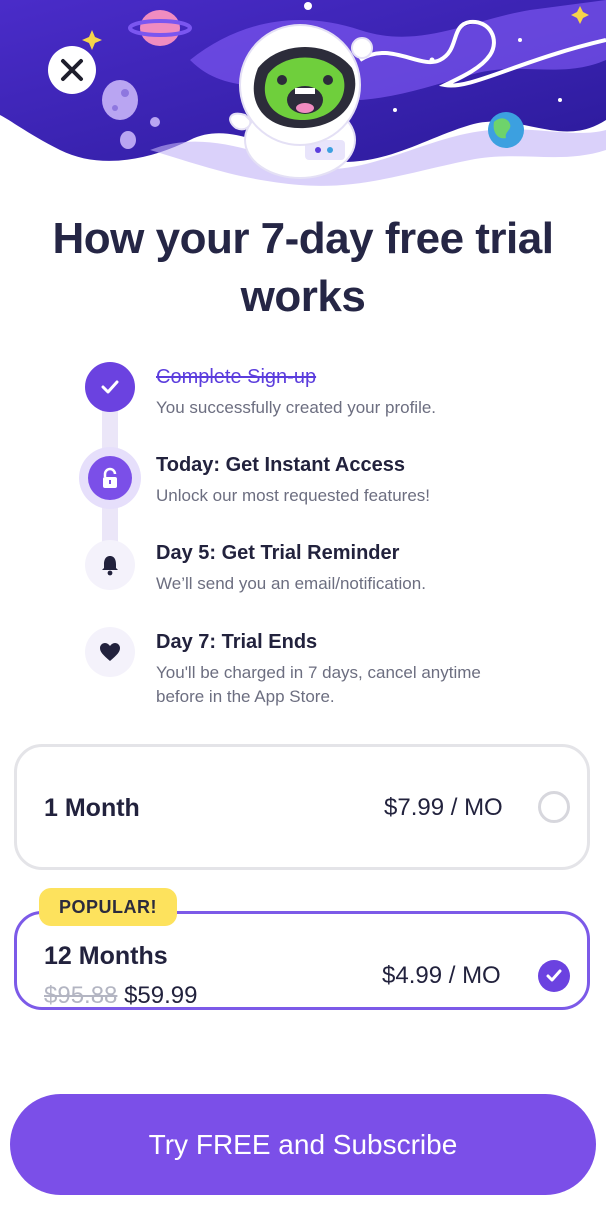 Image resolution: width=606 pixels, height=1220 pixels. Describe the element at coordinates (302, 807) in the screenshot. I see `plan-option-1-month: 1 Month $7.99 / MO` at that location.